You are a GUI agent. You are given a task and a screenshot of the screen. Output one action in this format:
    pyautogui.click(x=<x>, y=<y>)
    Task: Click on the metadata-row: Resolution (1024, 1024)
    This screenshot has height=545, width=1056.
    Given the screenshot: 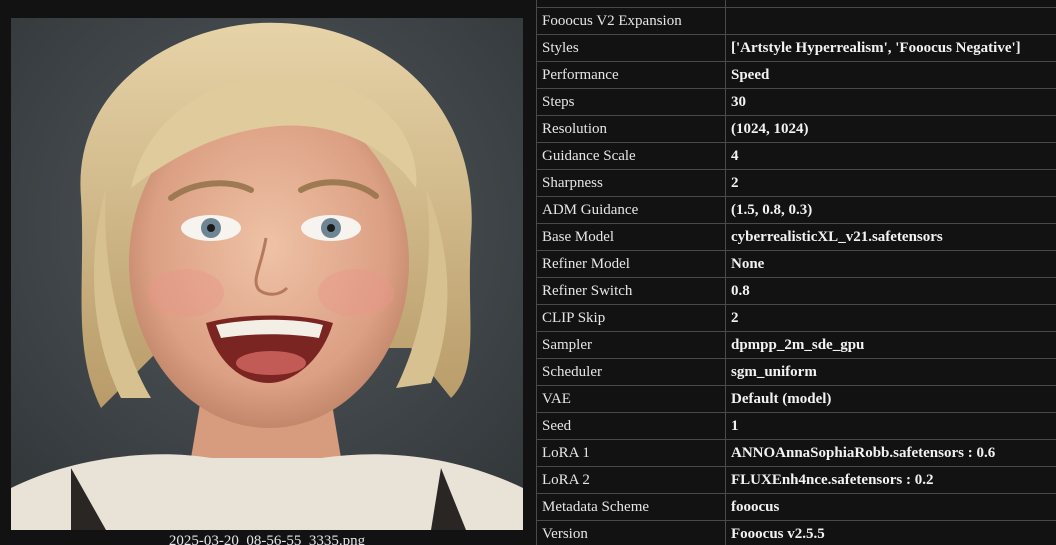 What is the action you would take?
    pyautogui.click(x=796, y=129)
    